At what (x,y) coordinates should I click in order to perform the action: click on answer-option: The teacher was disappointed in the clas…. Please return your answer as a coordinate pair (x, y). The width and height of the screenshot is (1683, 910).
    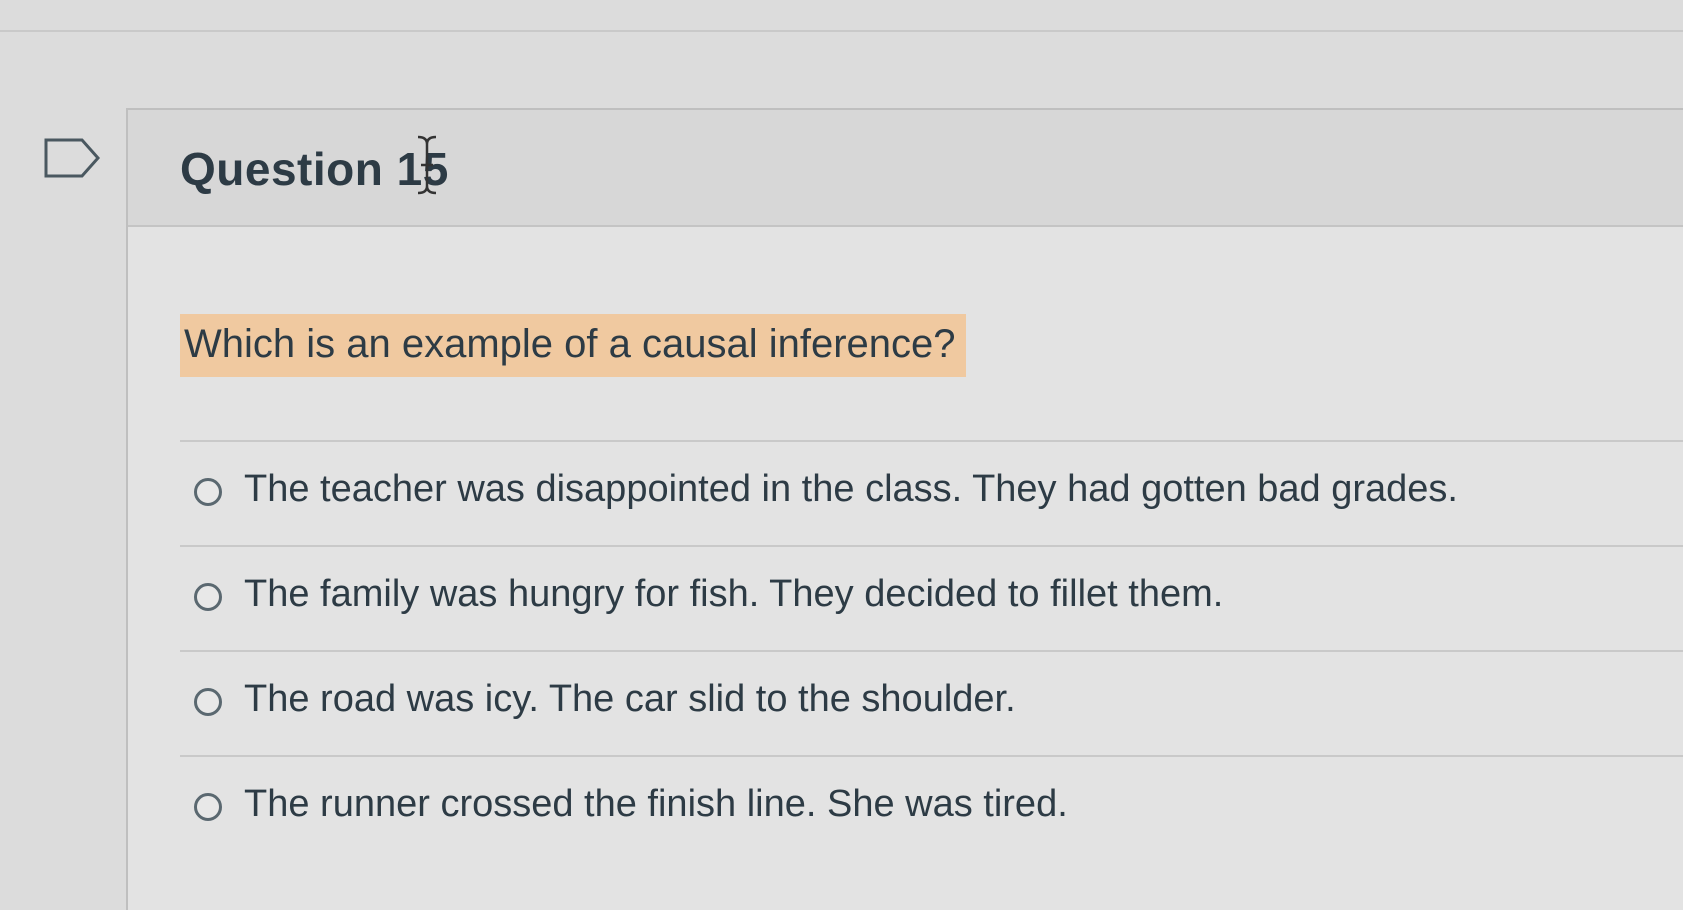
    Looking at the image, I should click on (931, 492).